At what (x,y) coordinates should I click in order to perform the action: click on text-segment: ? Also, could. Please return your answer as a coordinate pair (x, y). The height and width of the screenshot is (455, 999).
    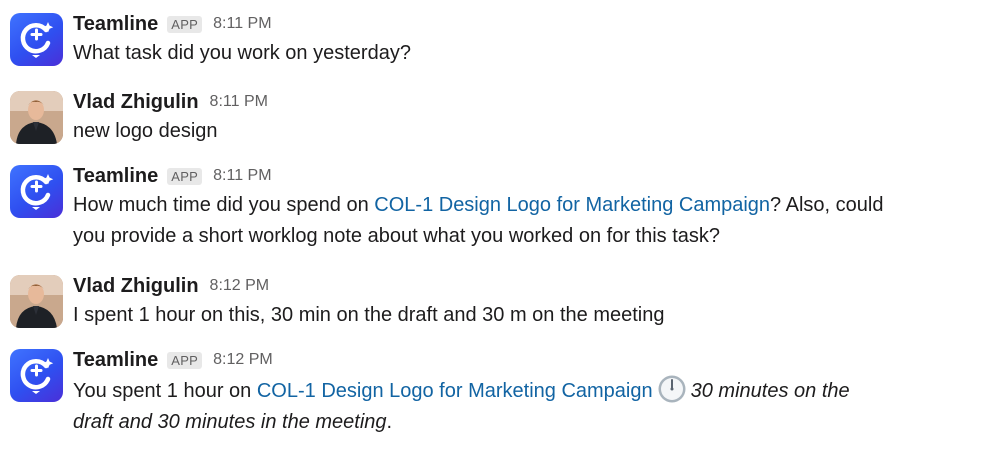
    Looking at the image, I should click on (827, 205).